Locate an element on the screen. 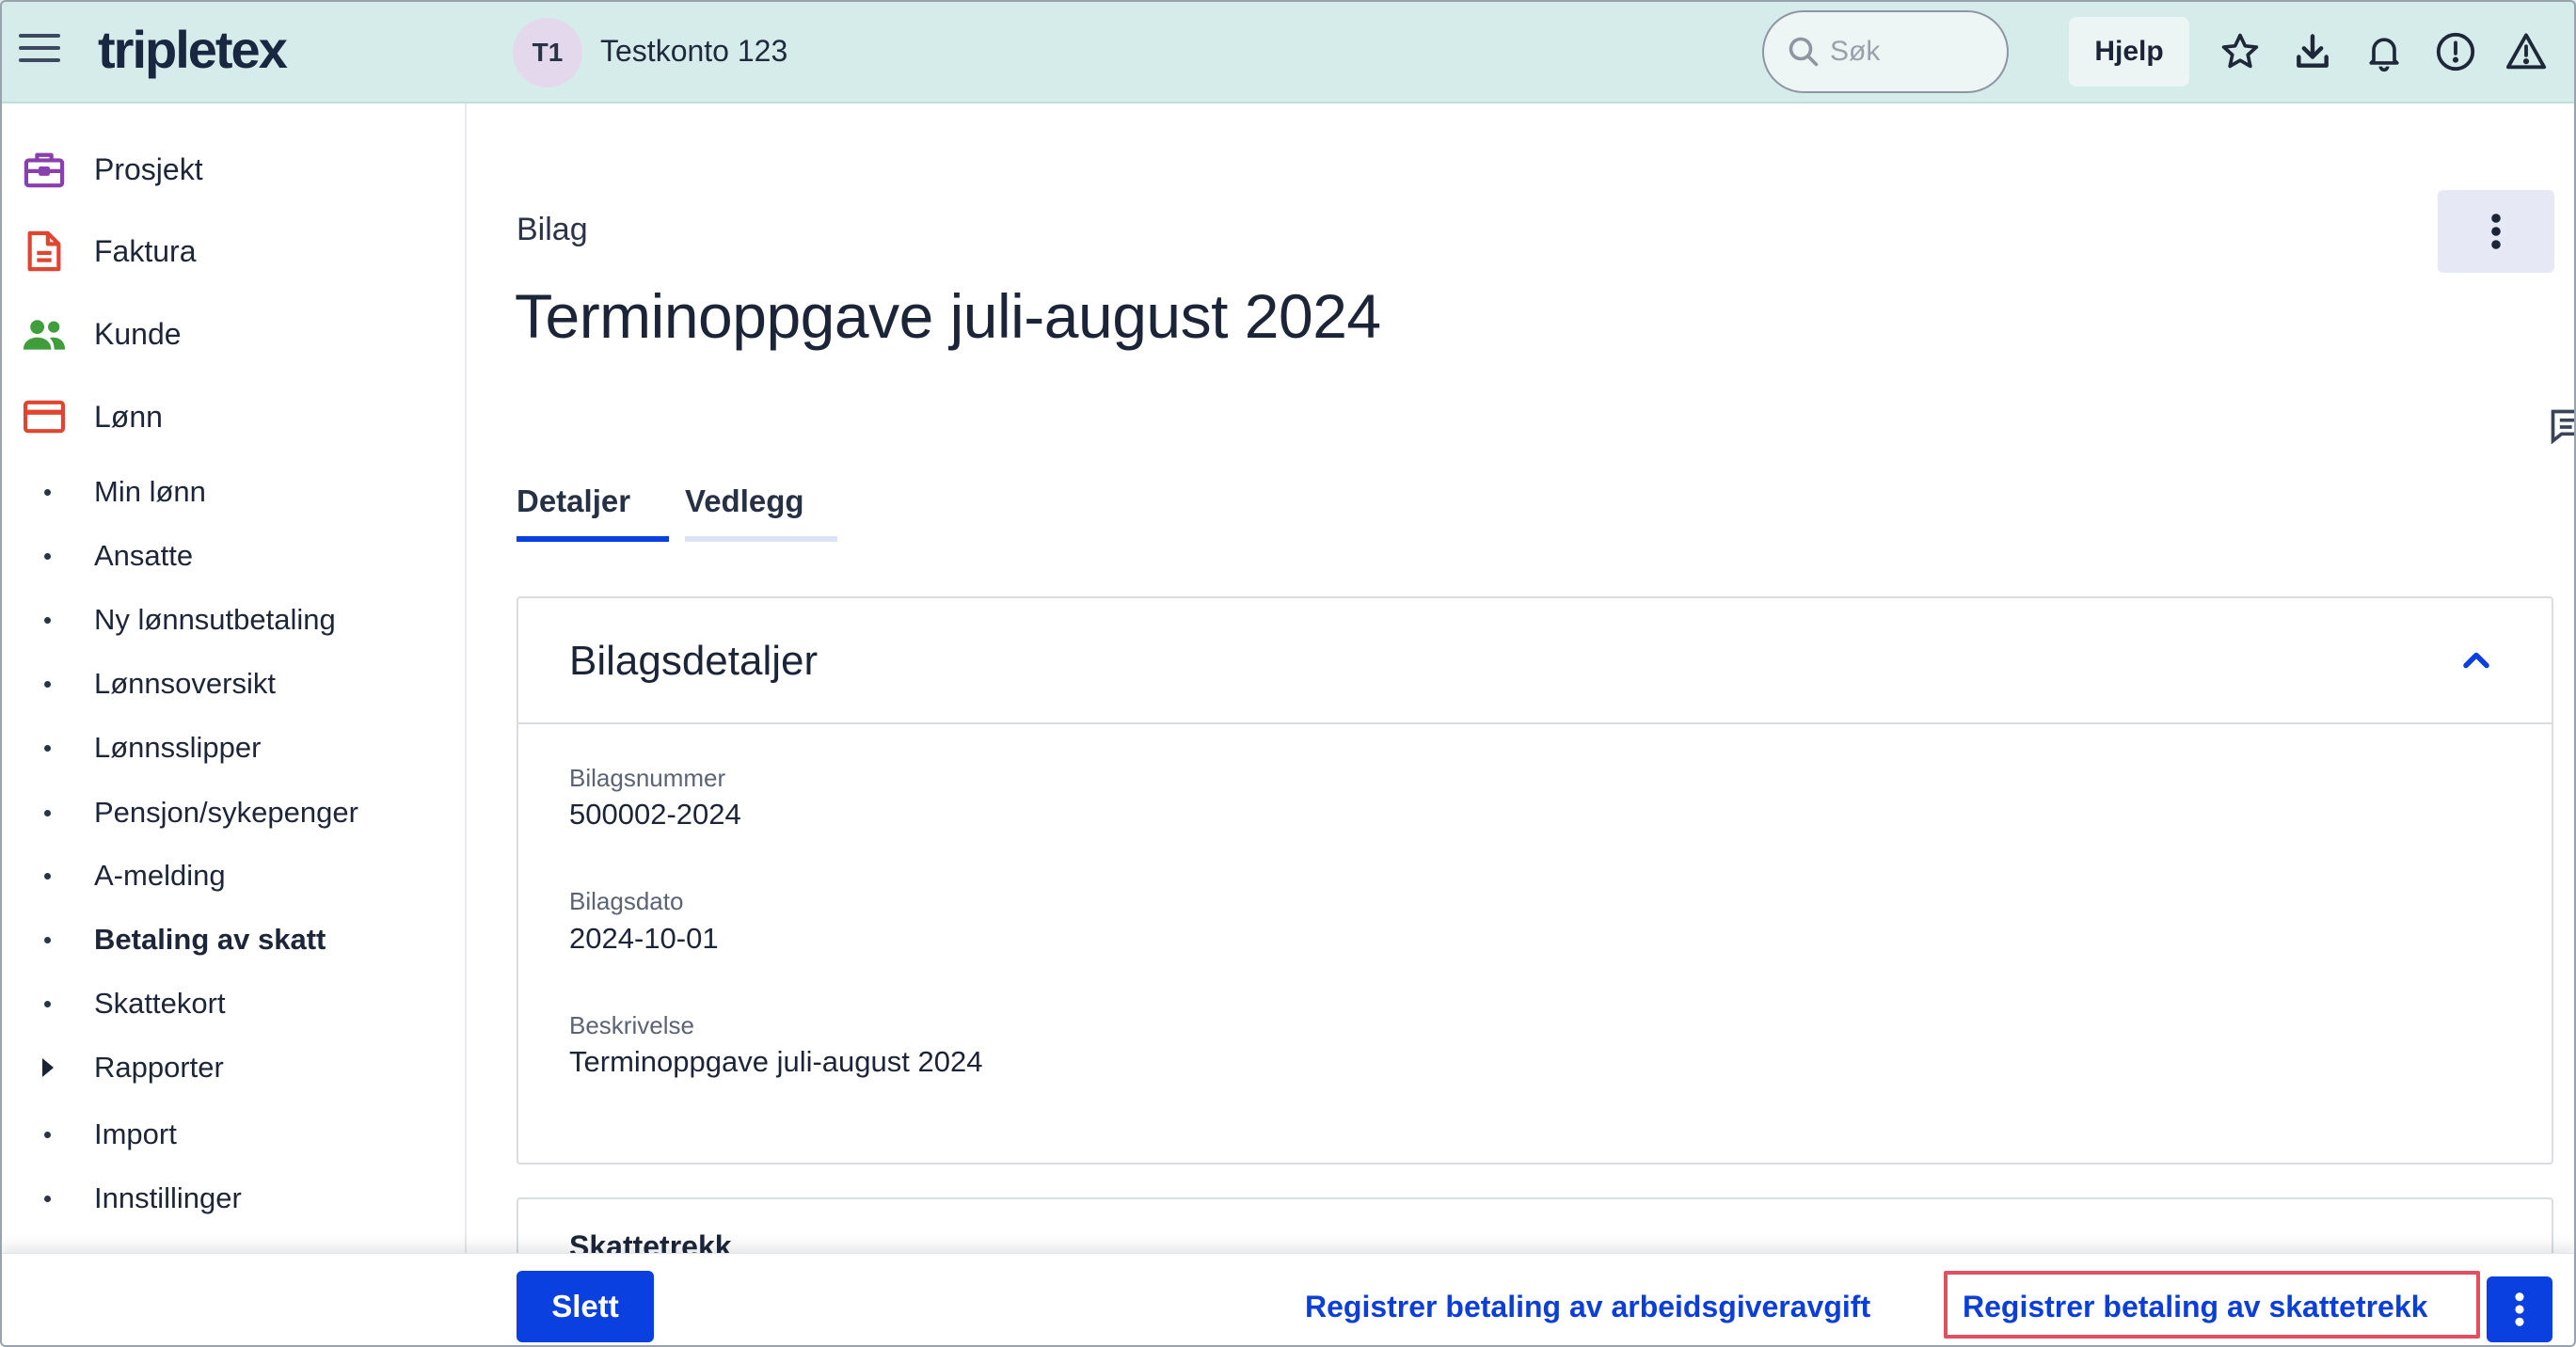 The width and height of the screenshot is (2576, 1347). more-options-button is located at coordinates (2496, 231).